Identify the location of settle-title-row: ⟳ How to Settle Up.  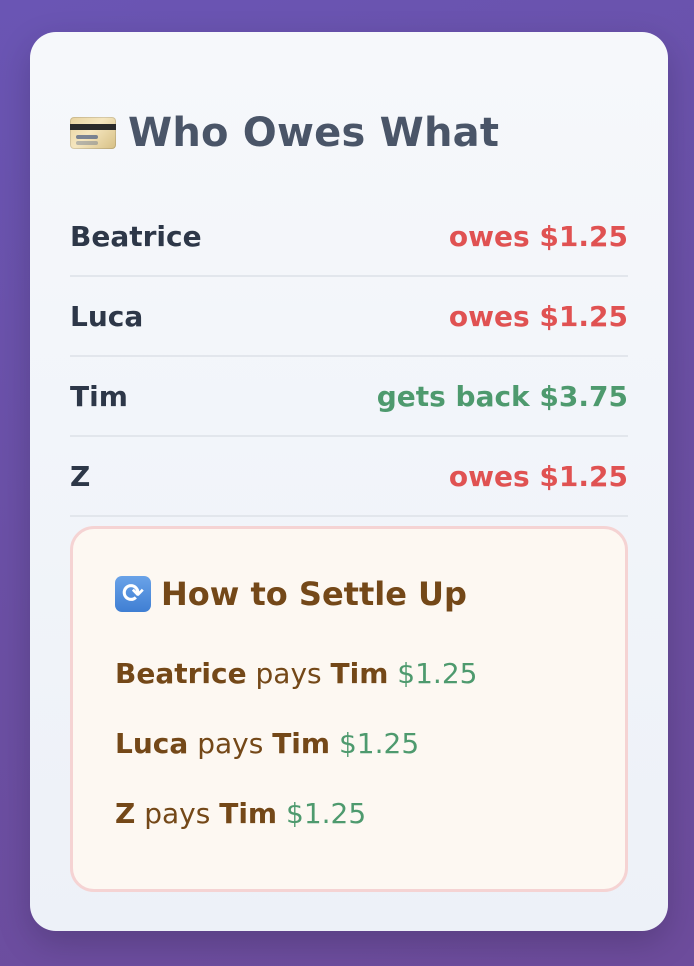
(291, 594).